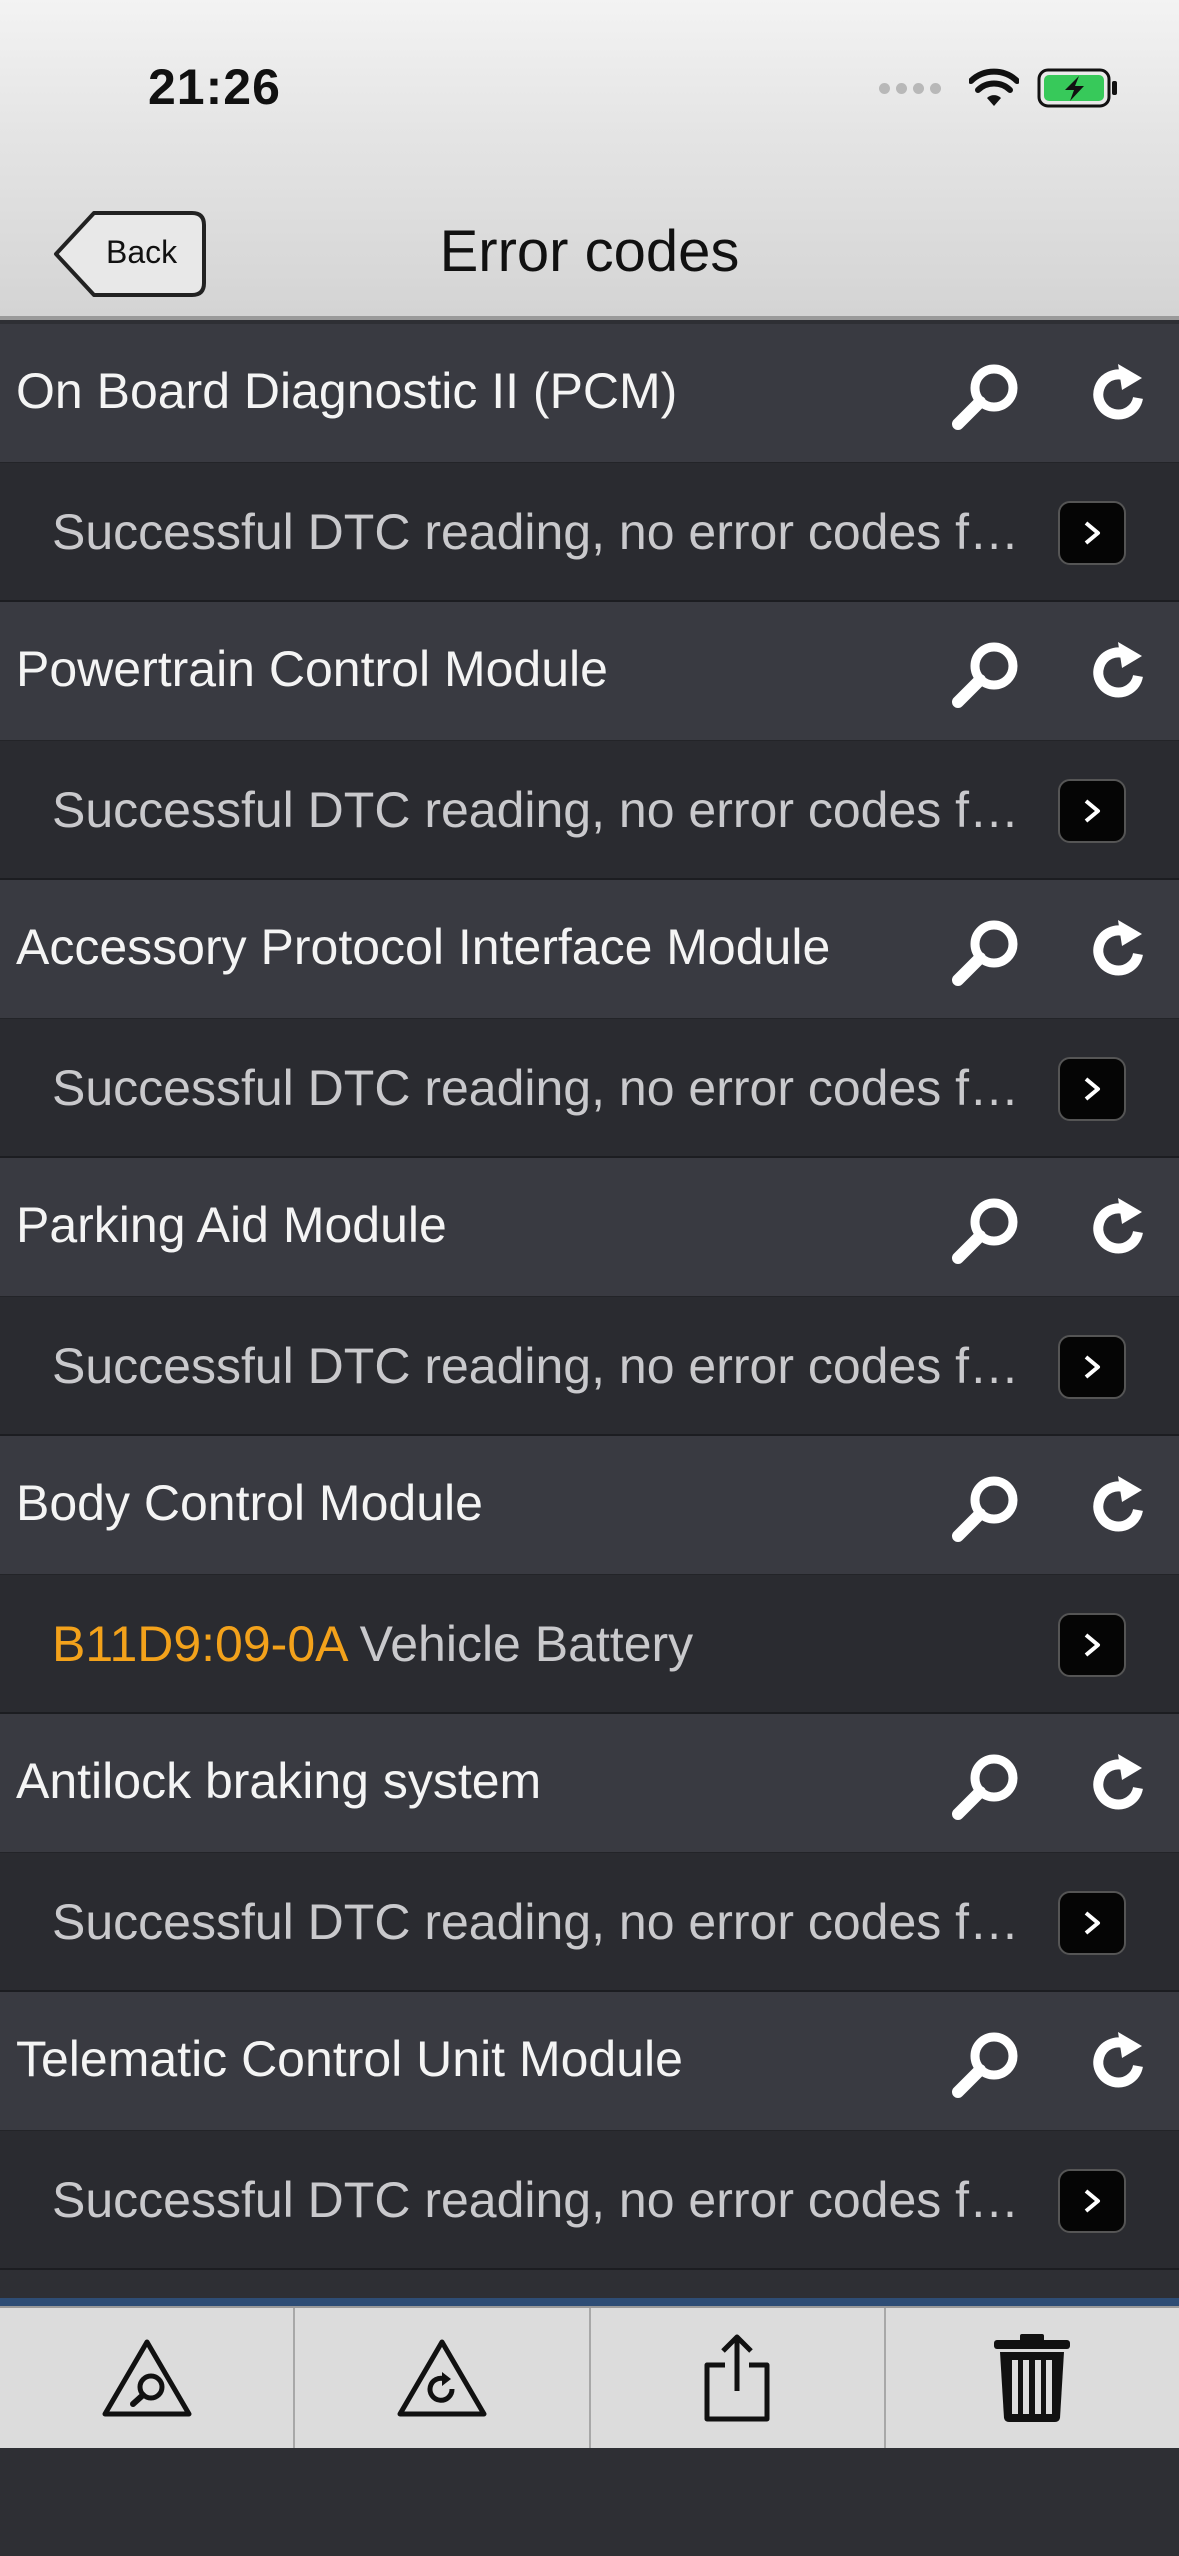 This screenshot has width=1179, height=2556. I want to click on delete-button, so click(1032, 2378).